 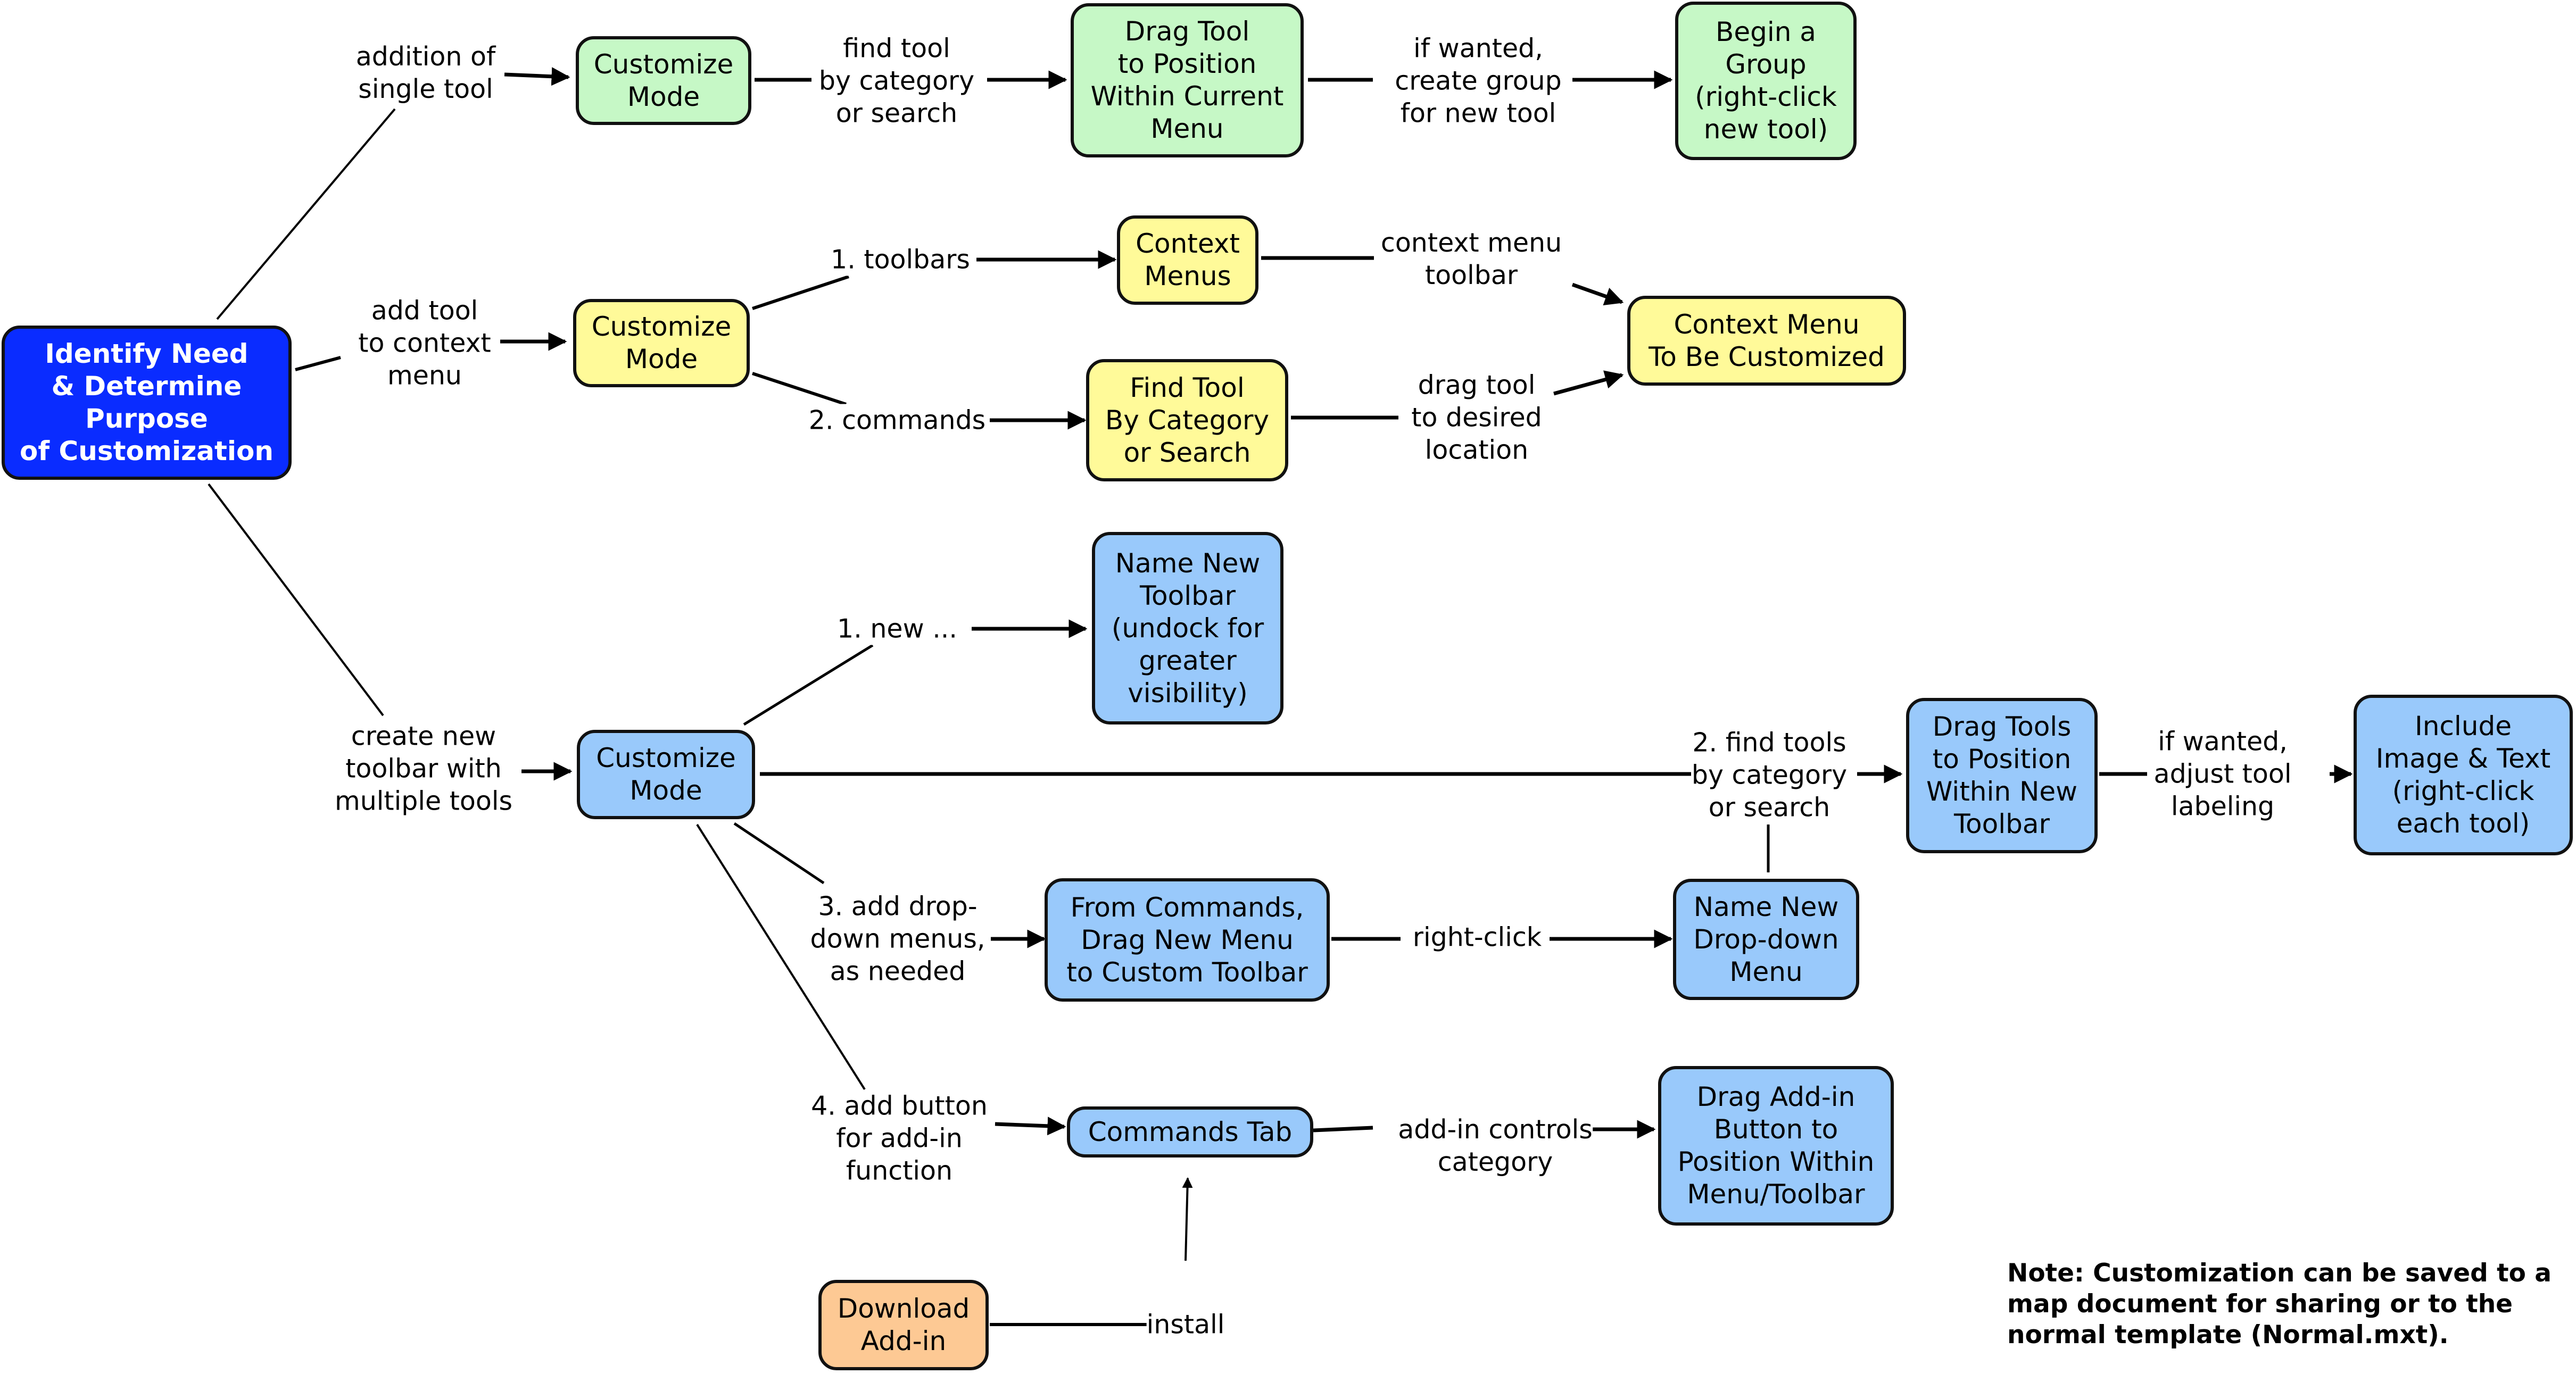 I want to click on node-blue-customize-mode: Customize Mode, so click(x=666, y=774).